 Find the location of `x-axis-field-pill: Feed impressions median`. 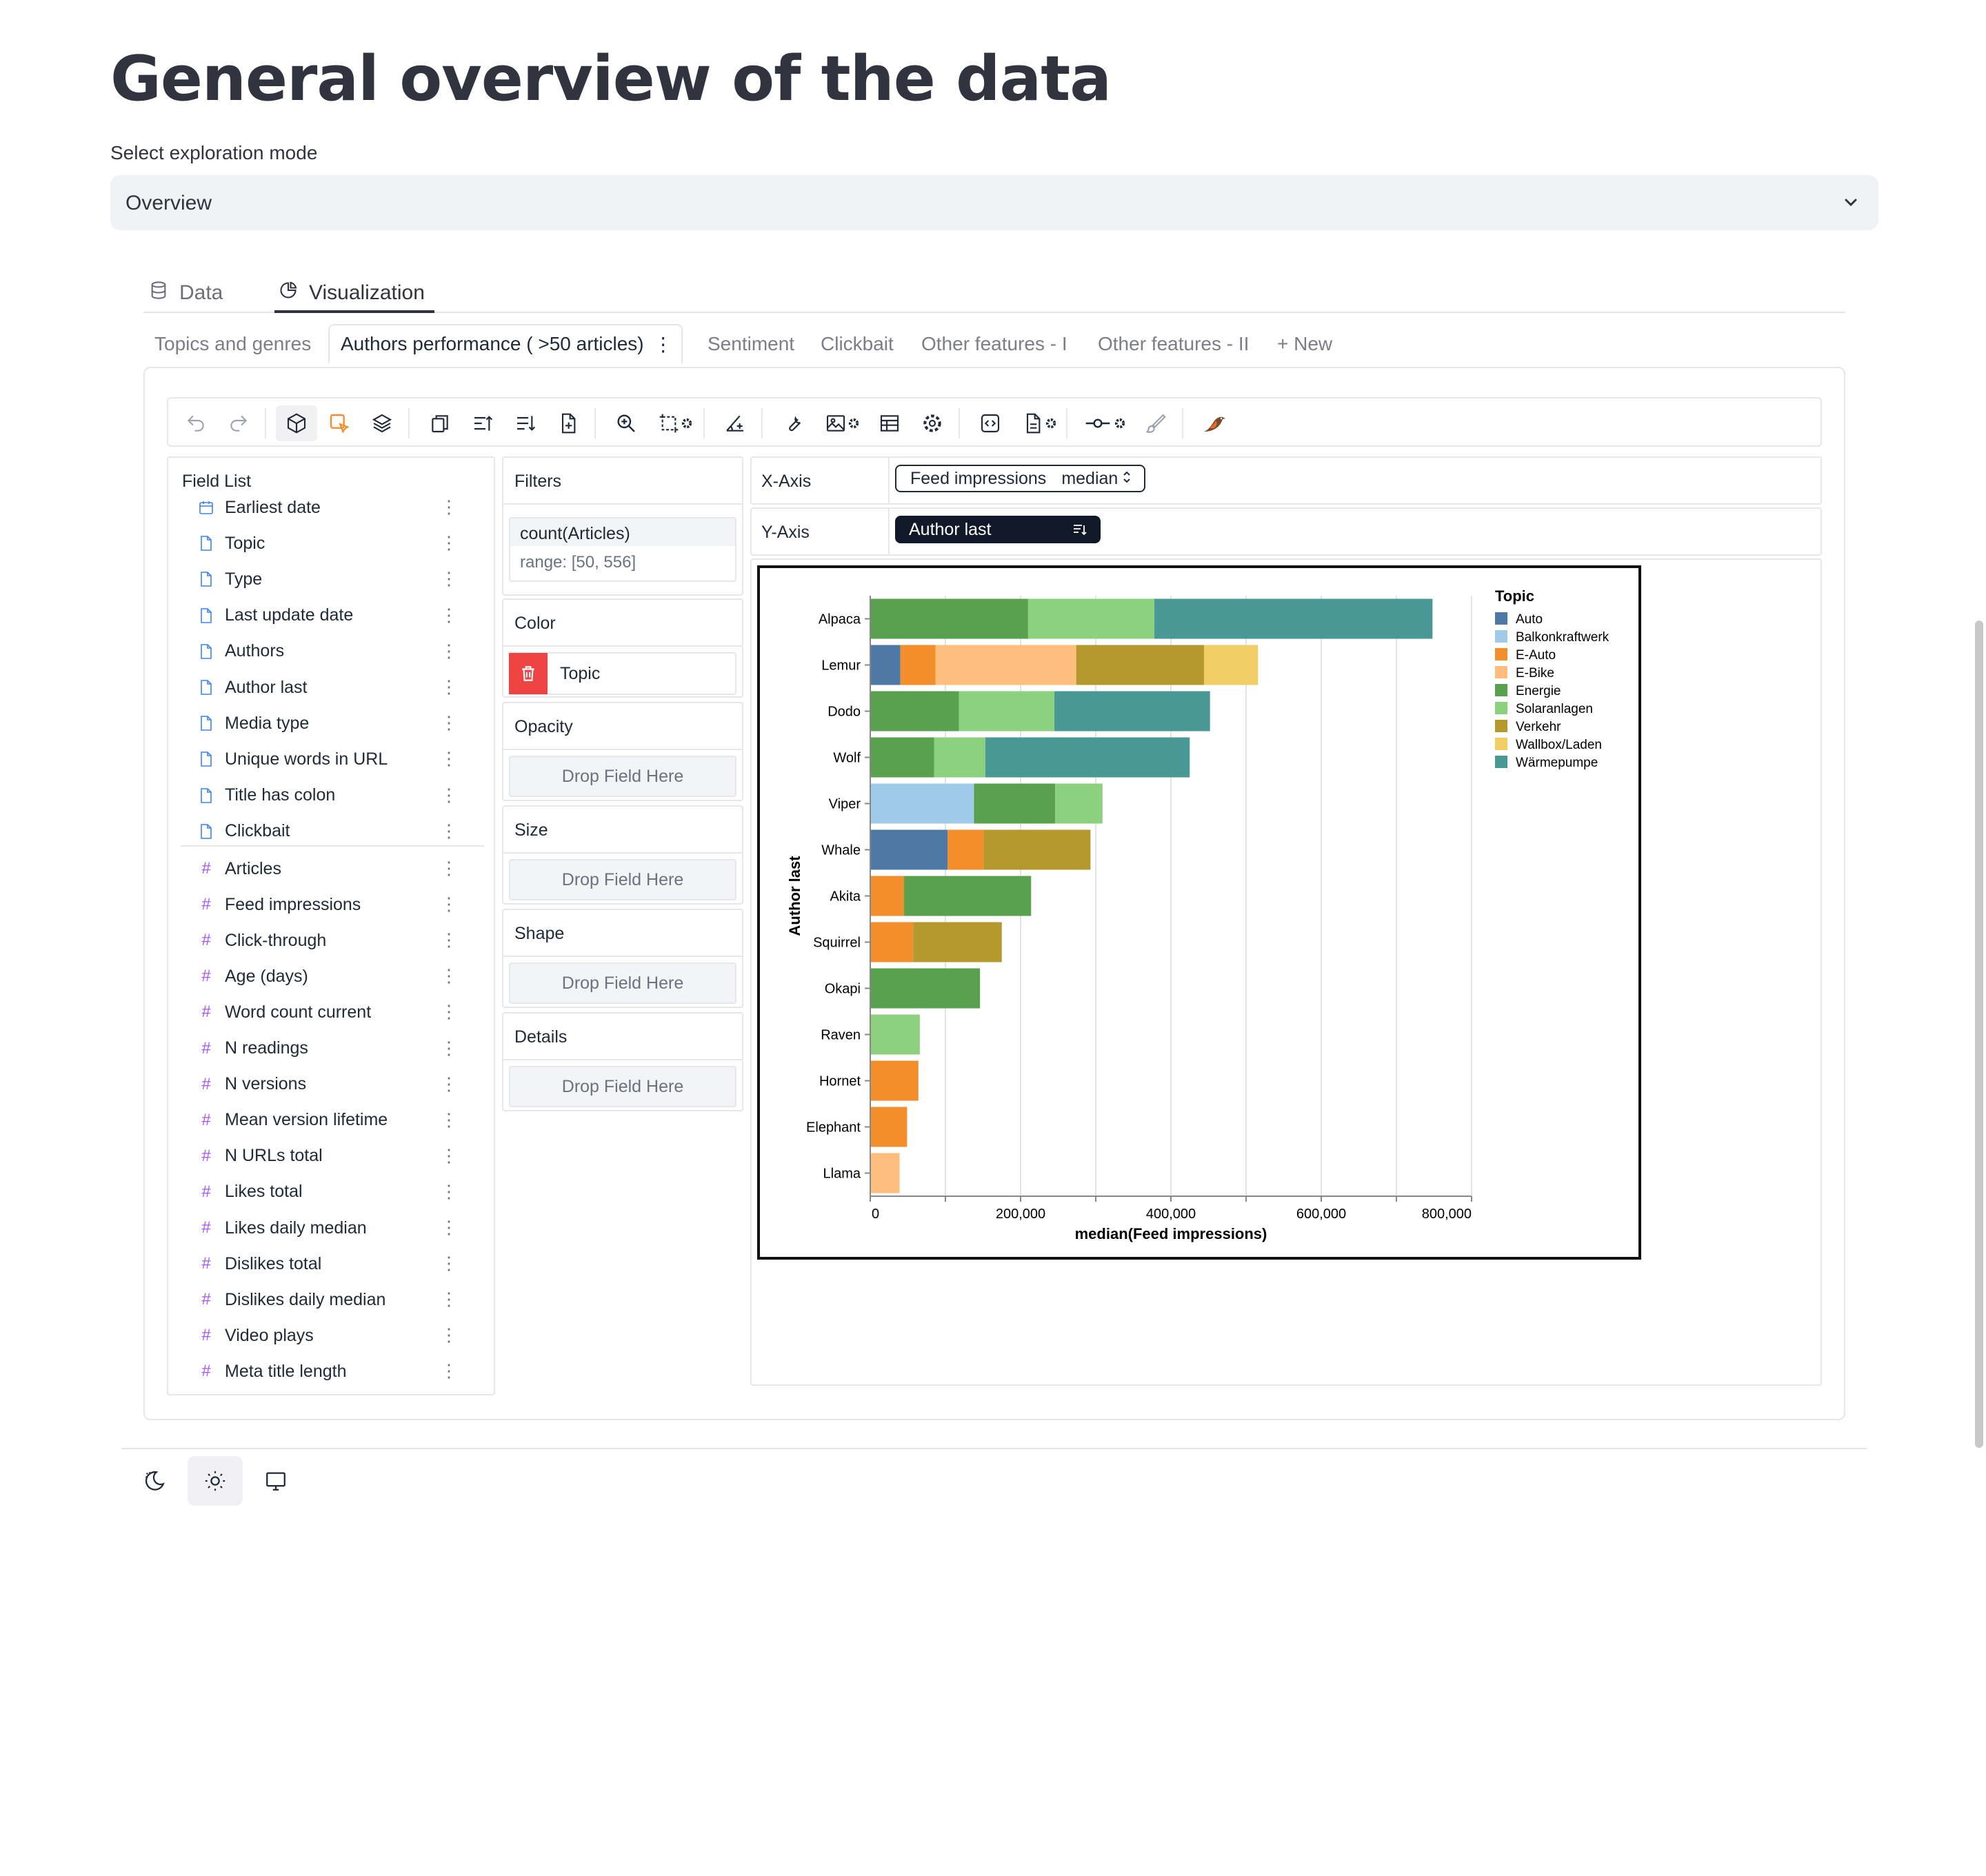

x-axis-field-pill: Feed impressions median is located at coordinates (1020, 478).